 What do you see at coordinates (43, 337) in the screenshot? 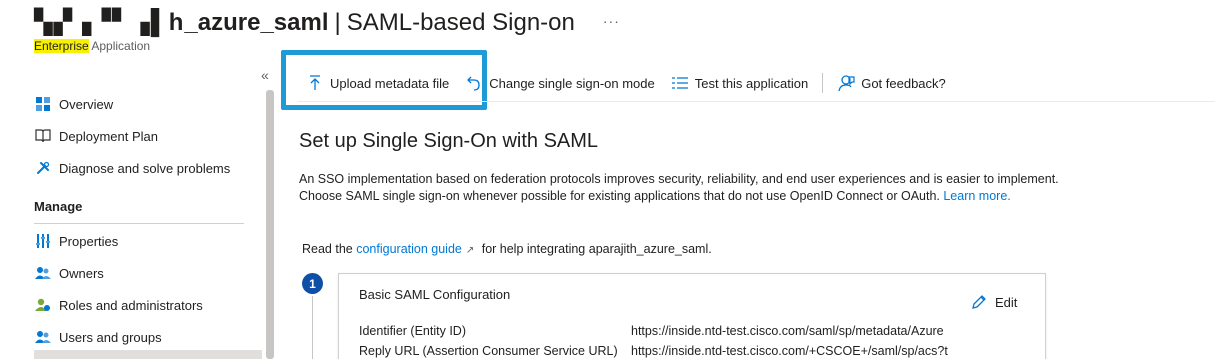
I see `users-groups-icon` at bounding box center [43, 337].